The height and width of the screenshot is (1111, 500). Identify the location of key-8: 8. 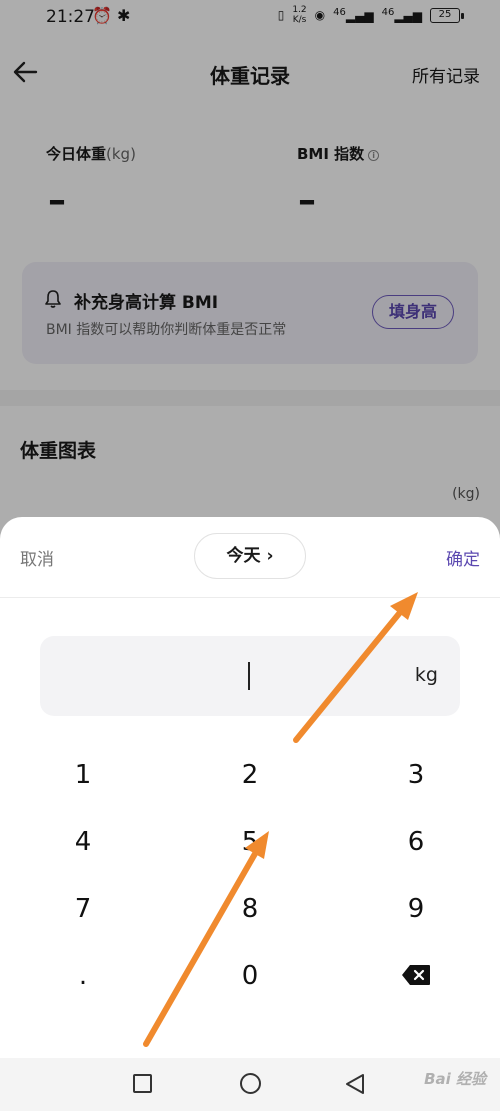
(250, 909).